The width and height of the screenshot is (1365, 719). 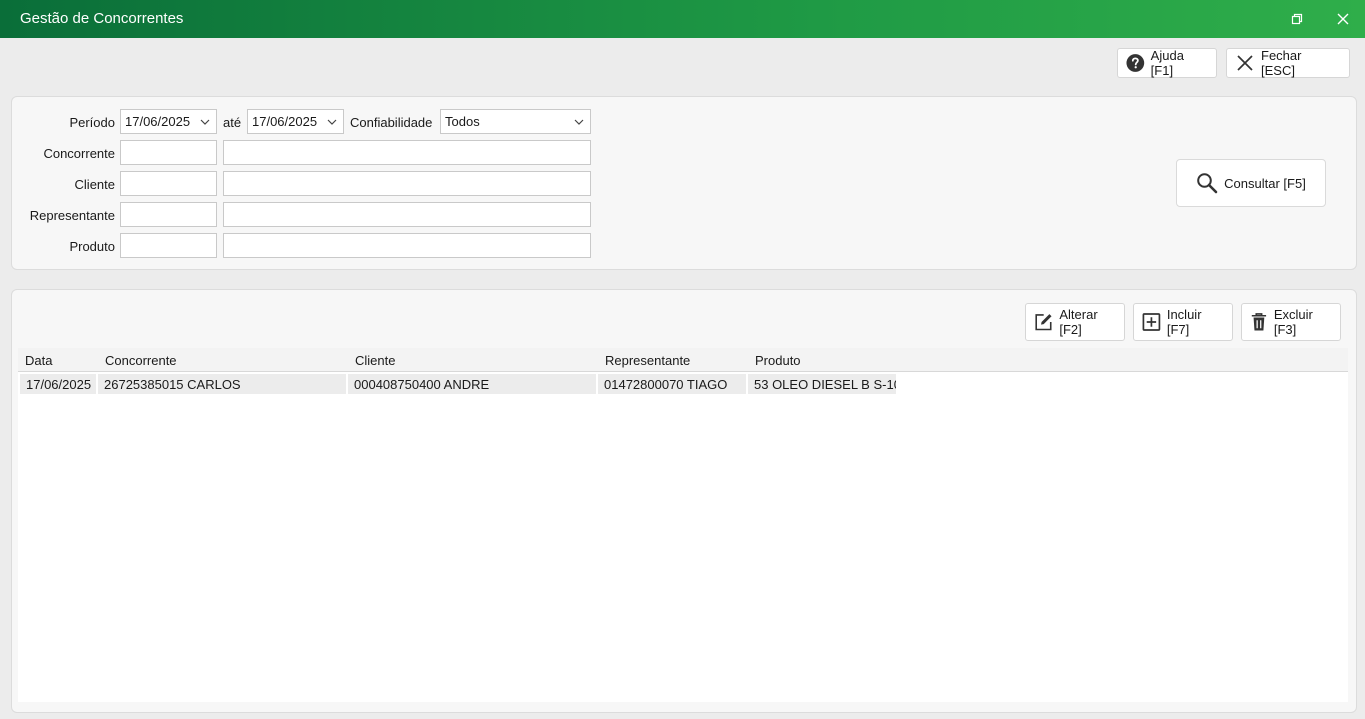 What do you see at coordinates (472, 384) in the screenshot?
I see `cell-cliente: 000408750400 ANDRE` at bounding box center [472, 384].